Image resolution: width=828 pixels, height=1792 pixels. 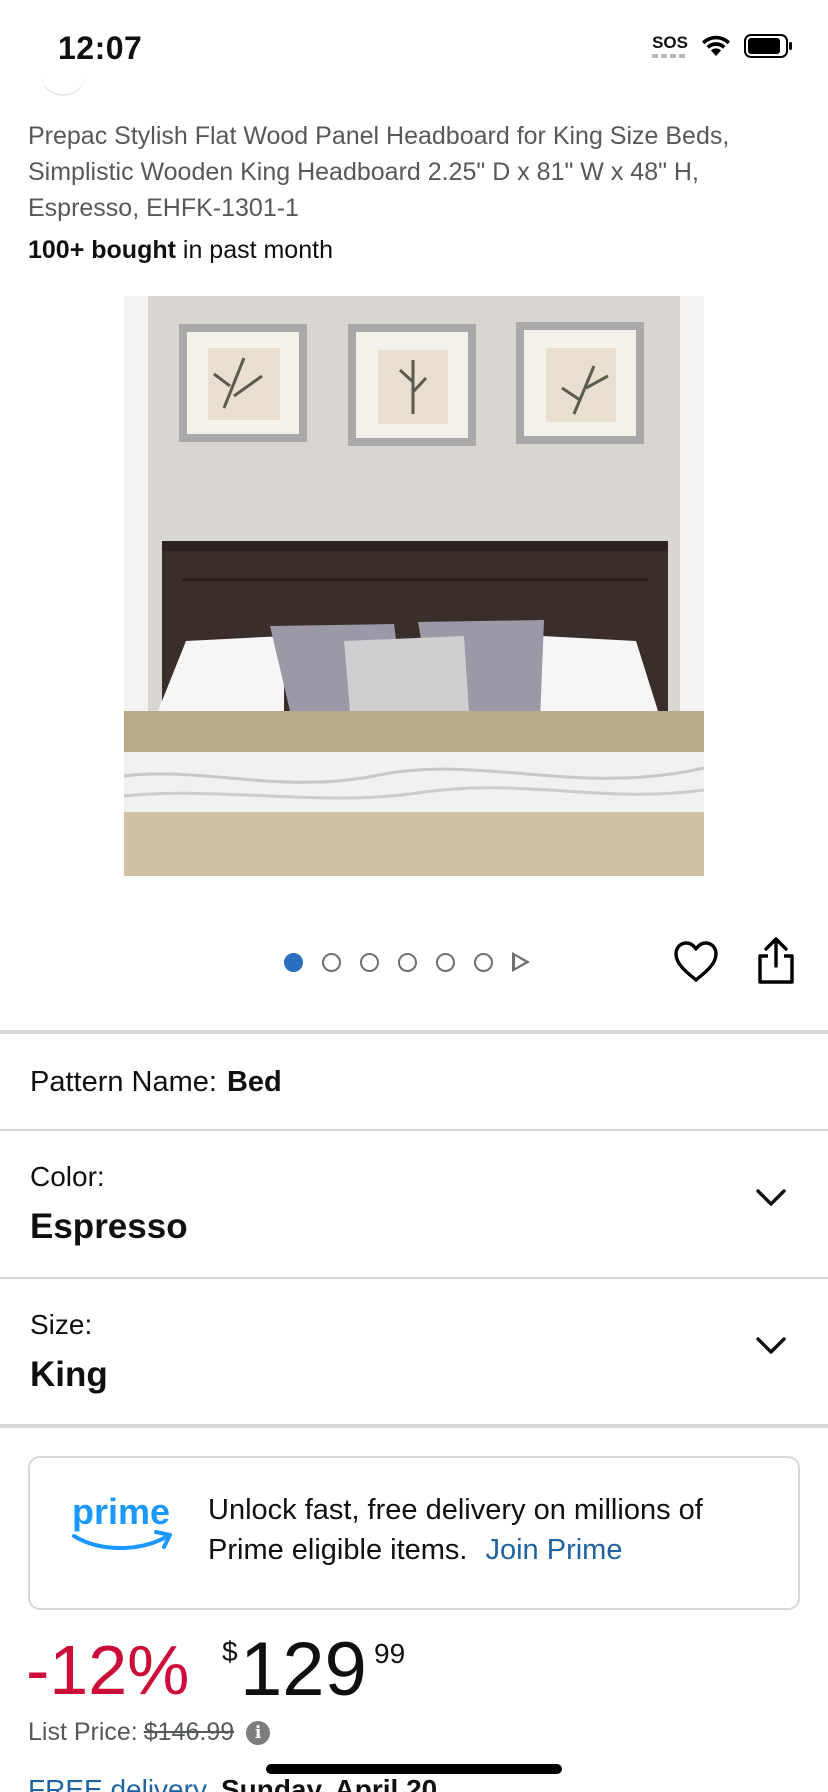 I want to click on list-price-row: List Price: $146.99 i, so click(x=149, y=1732).